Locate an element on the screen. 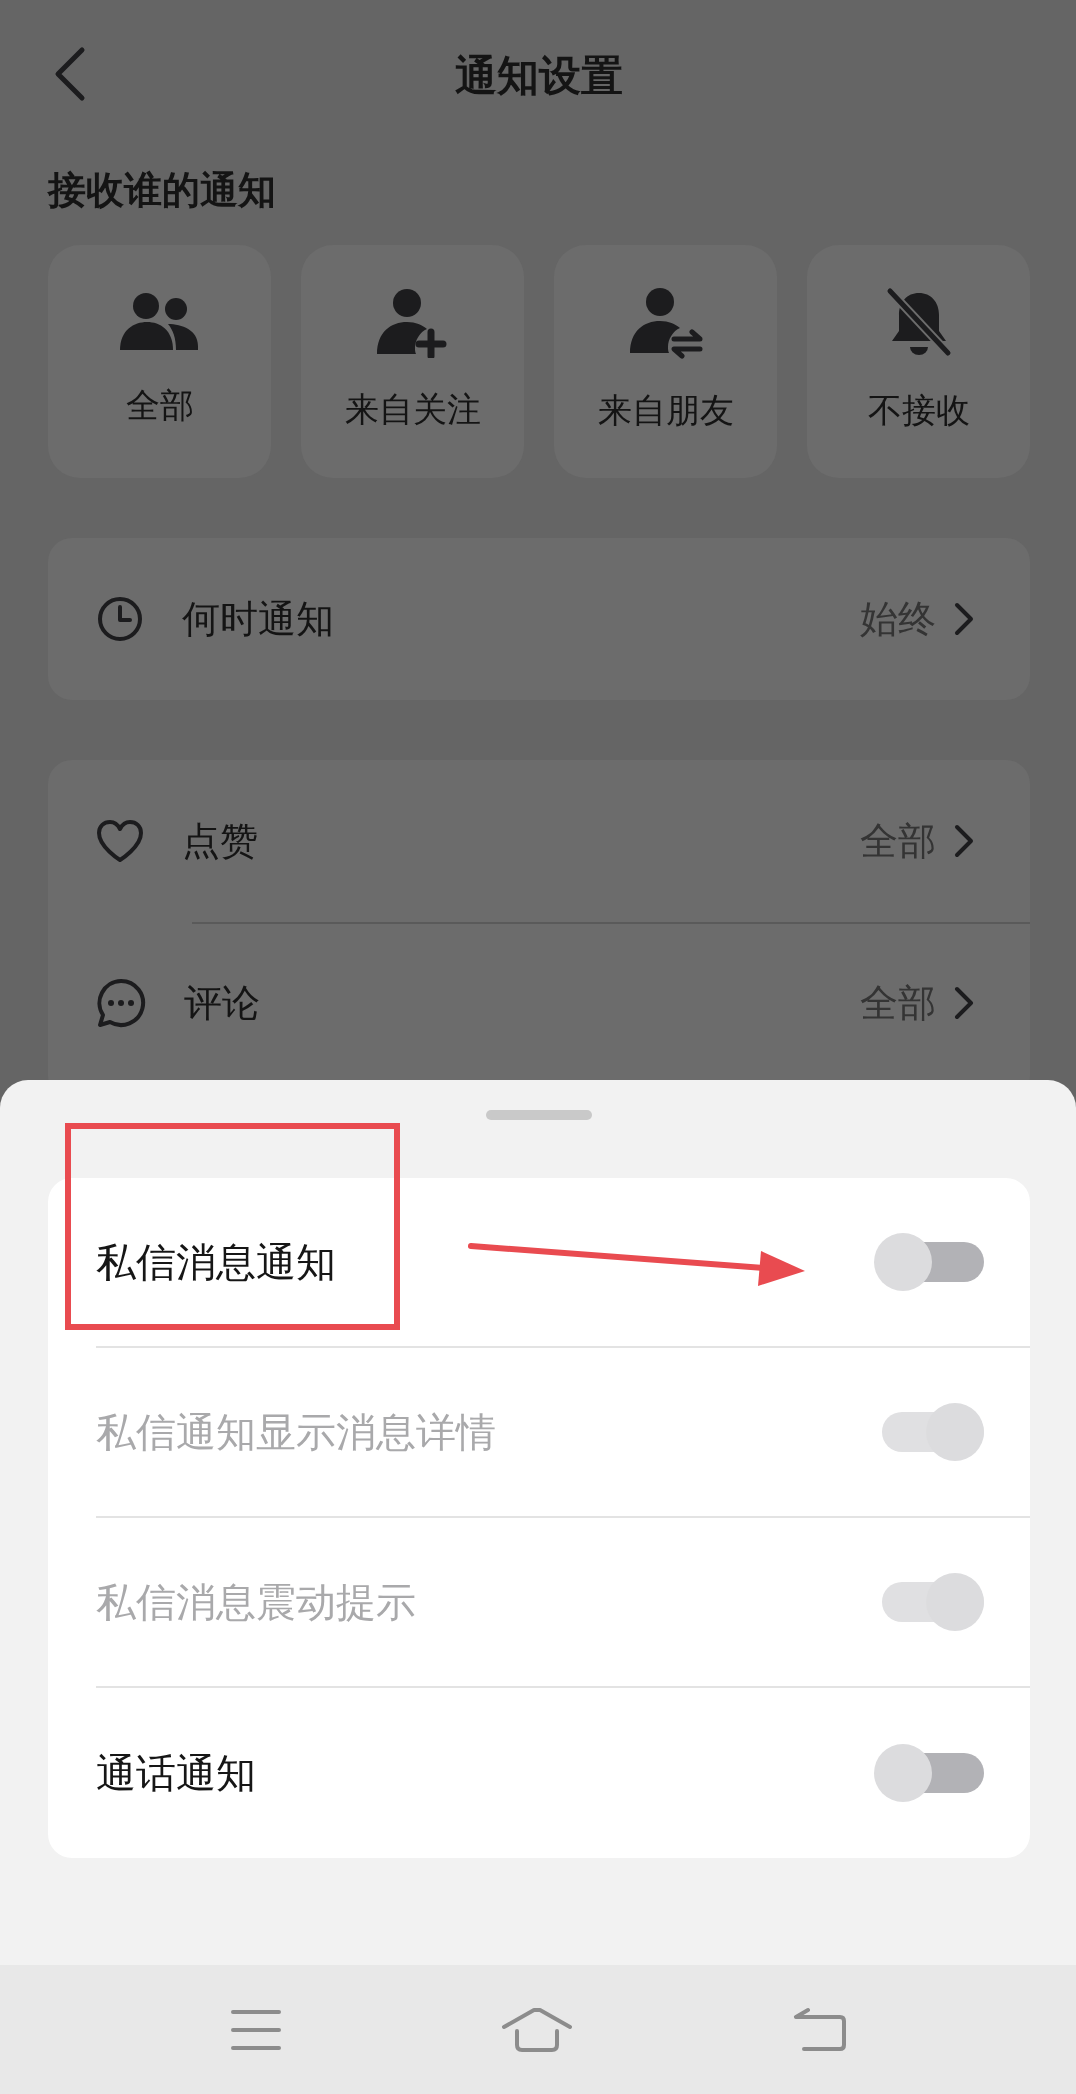 The height and width of the screenshot is (2094, 1076). option-label: 不接收 is located at coordinates (918, 410).